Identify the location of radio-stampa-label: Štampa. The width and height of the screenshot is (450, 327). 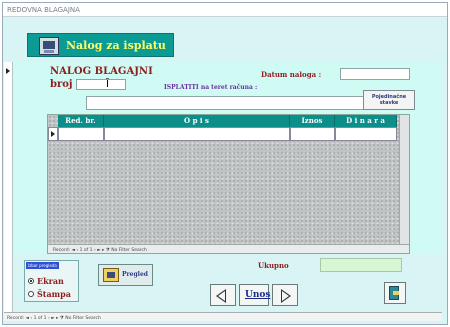
(54, 294).